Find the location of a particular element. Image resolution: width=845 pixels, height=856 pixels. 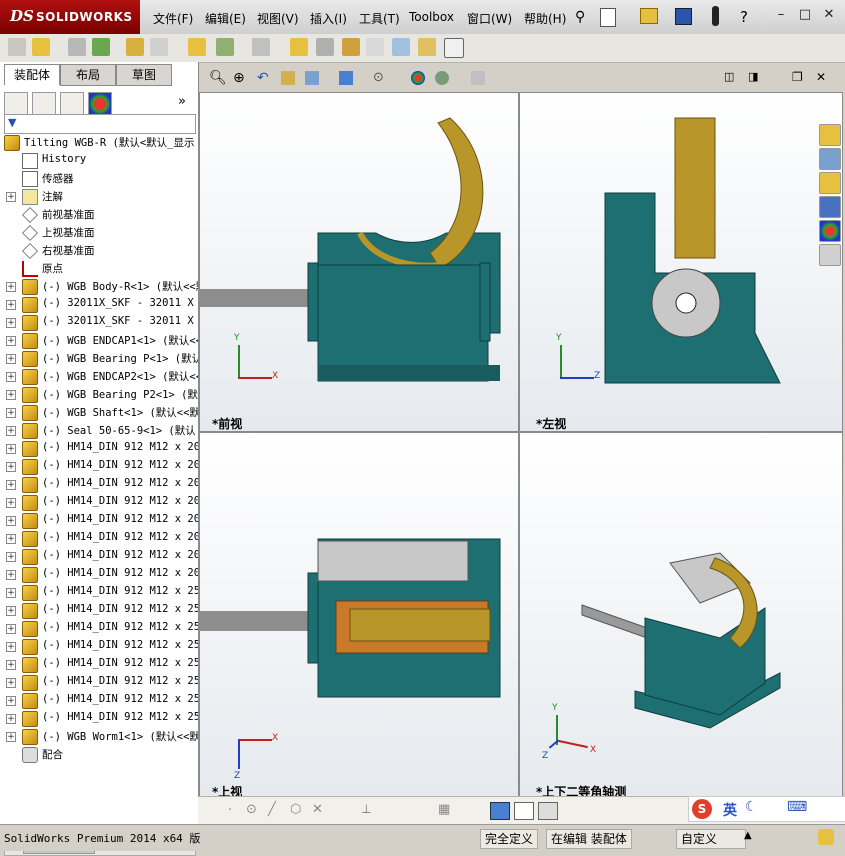

tree-item: + (-) Seal 50-65-9<1> (默认 is located at coordinates (99, 431).